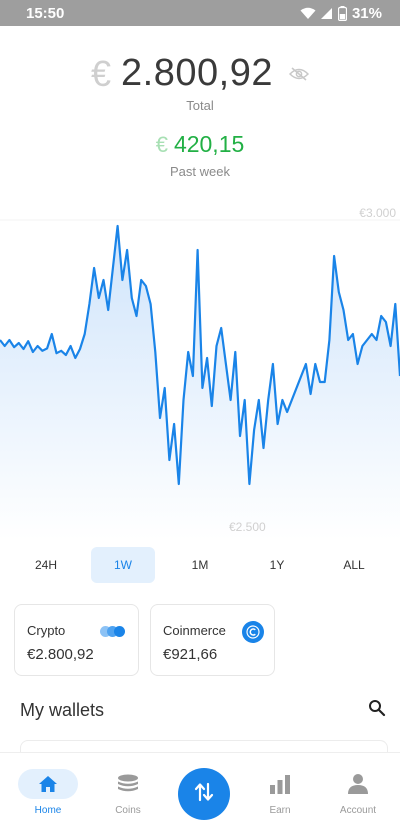 The height and width of the screenshot is (834, 400). I want to click on wallet-card-coinmerce: Coinmerce €921,66, so click(212, 640).